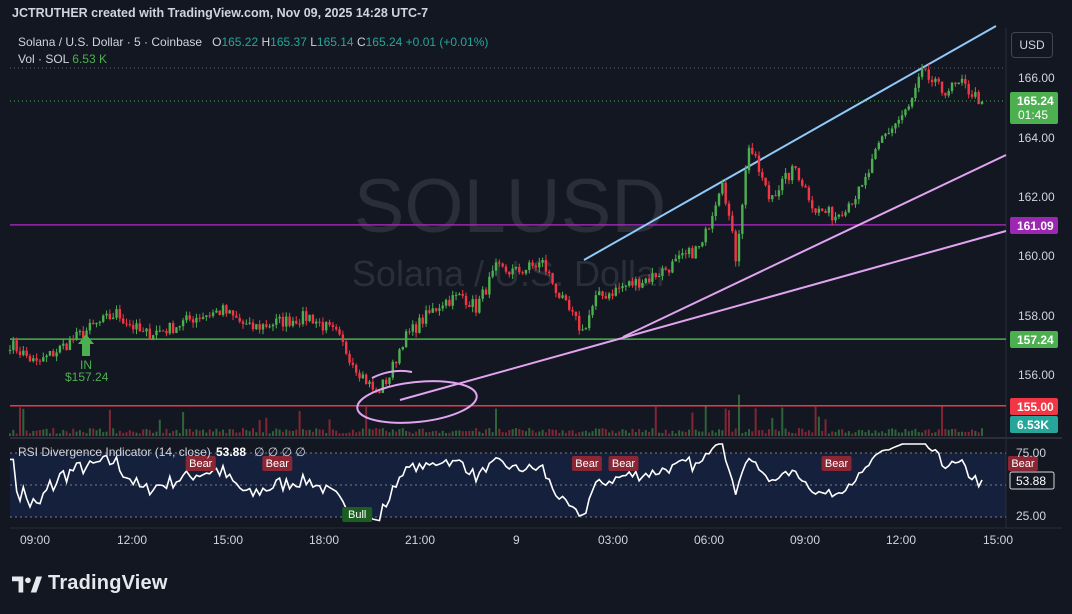 This screenshot has height=614, width=1072. Describe the element at coordinates (1031, 516) in the screenshot. I see `rsi-tick: 25.00` at that location.